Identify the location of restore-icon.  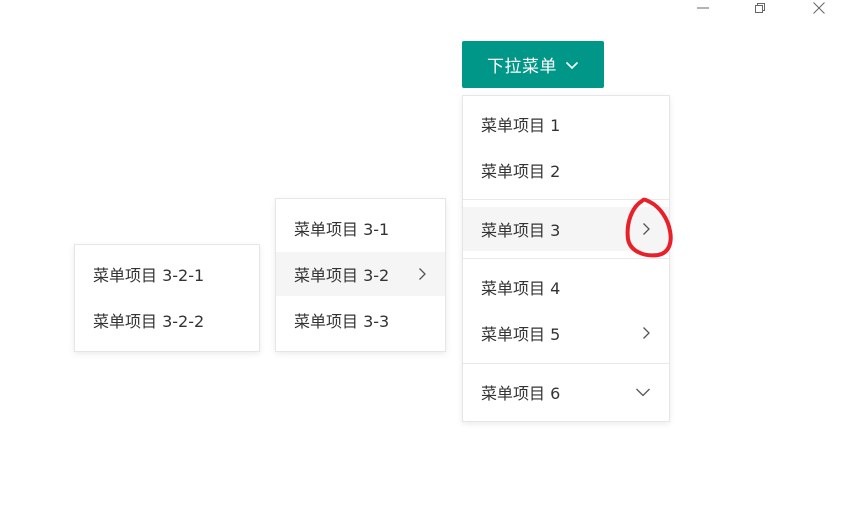
(760, 8).